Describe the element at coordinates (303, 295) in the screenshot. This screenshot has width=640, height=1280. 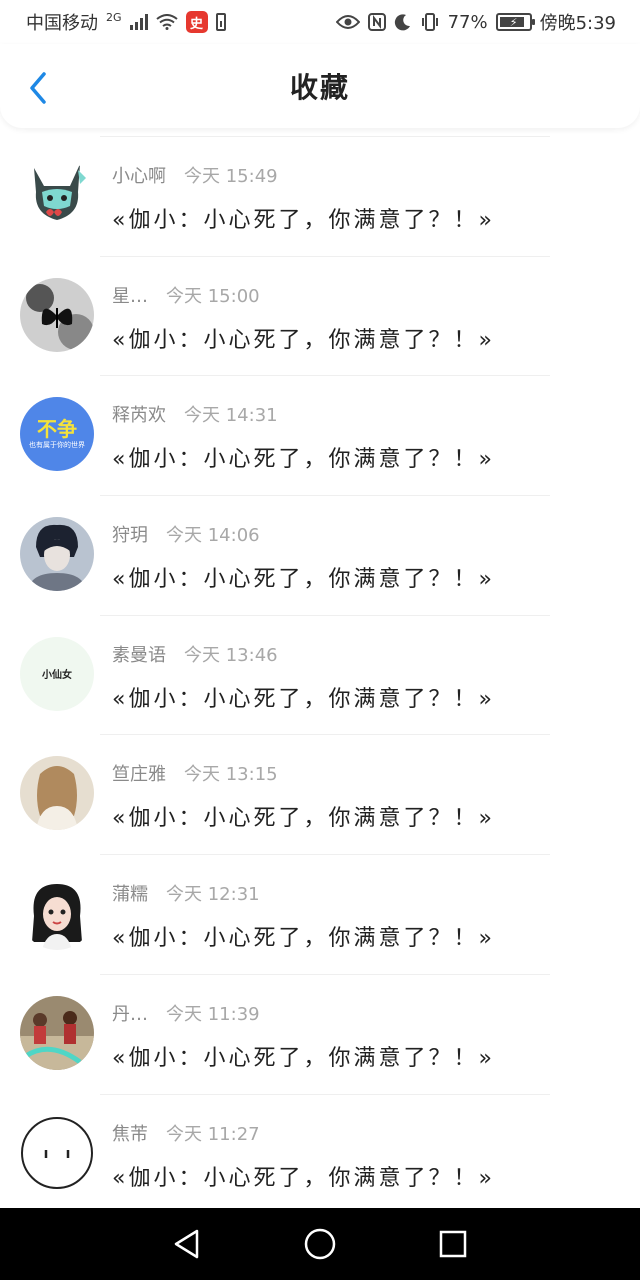
I see `item-meta: 星… 今天 15:00` at that location.